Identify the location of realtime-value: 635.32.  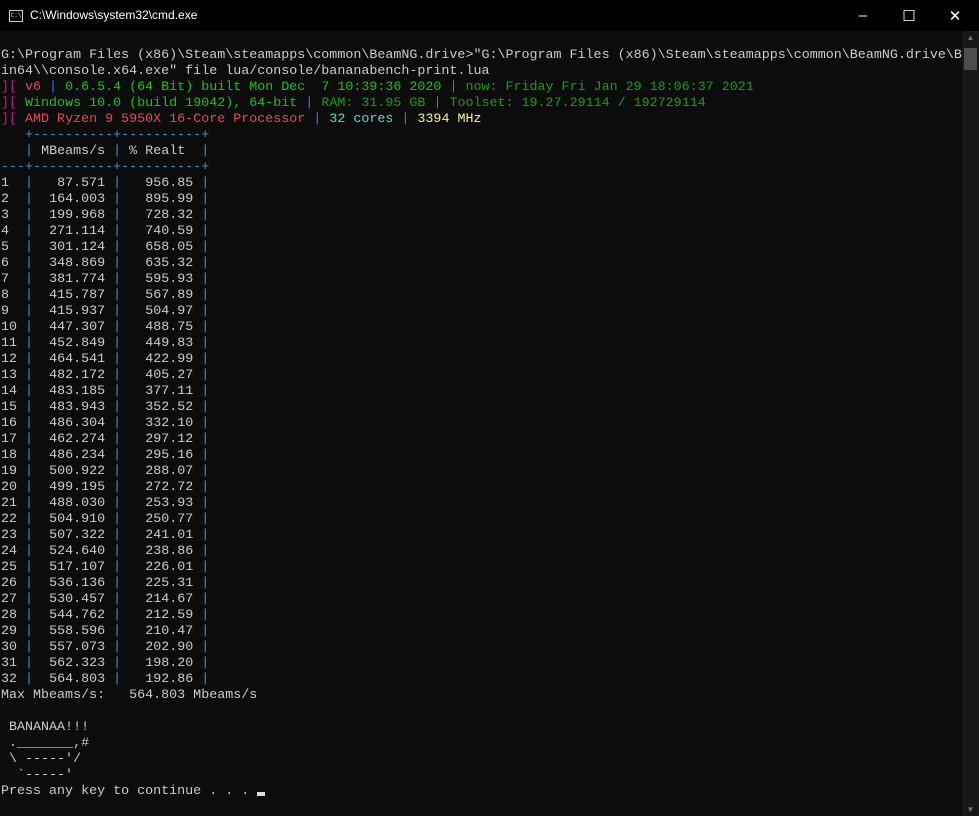
(169, 263).